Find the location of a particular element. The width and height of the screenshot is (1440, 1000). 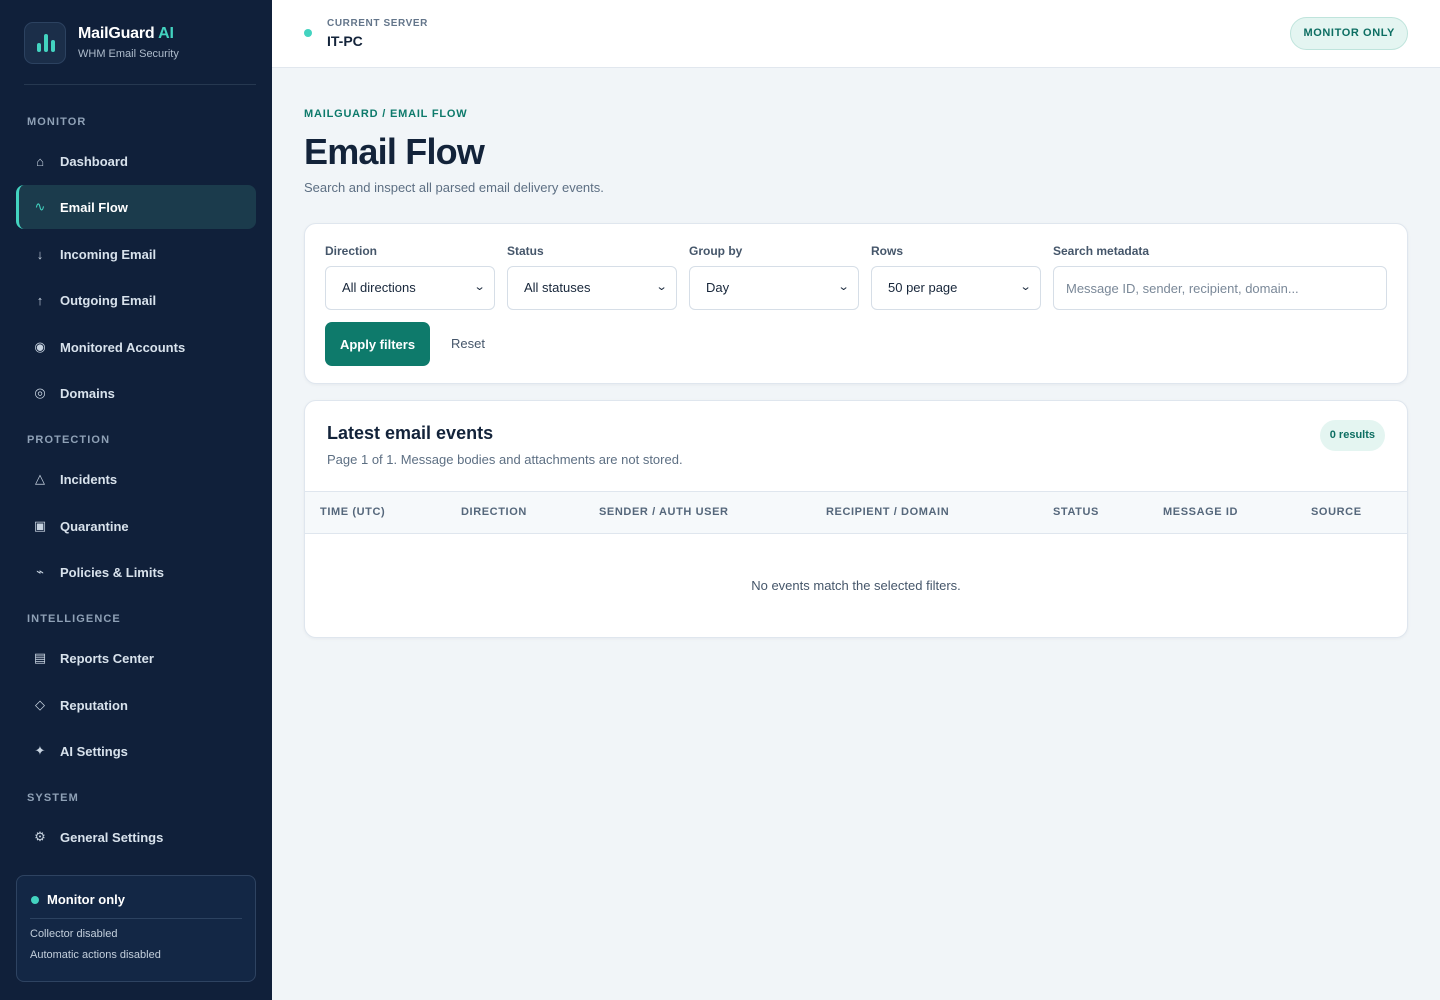

status-line-collector: Collector disabled is located at coordinates (74, 934).